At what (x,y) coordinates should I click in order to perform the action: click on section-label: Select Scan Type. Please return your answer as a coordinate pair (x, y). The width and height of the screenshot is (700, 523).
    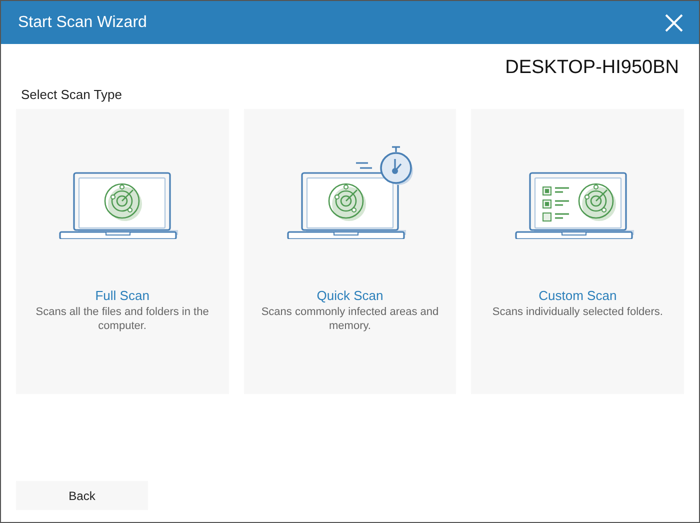
    Looking at the image, I should click on (71, 94).